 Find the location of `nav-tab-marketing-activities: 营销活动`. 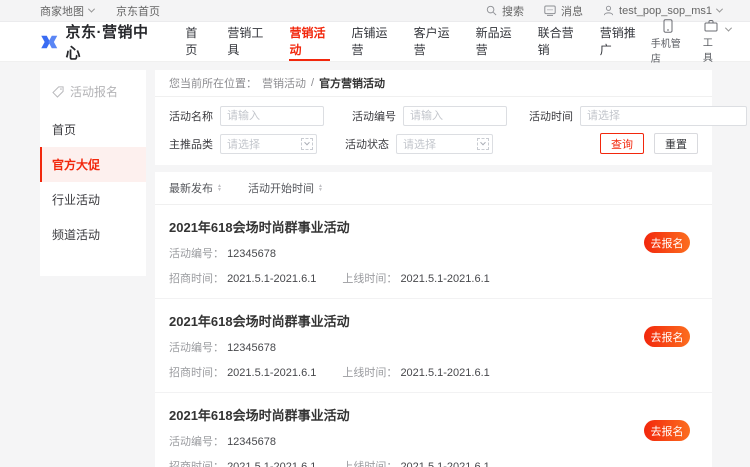

nav-tab-marketing-activities: 营销活动 is located at coordinates (309, 41).